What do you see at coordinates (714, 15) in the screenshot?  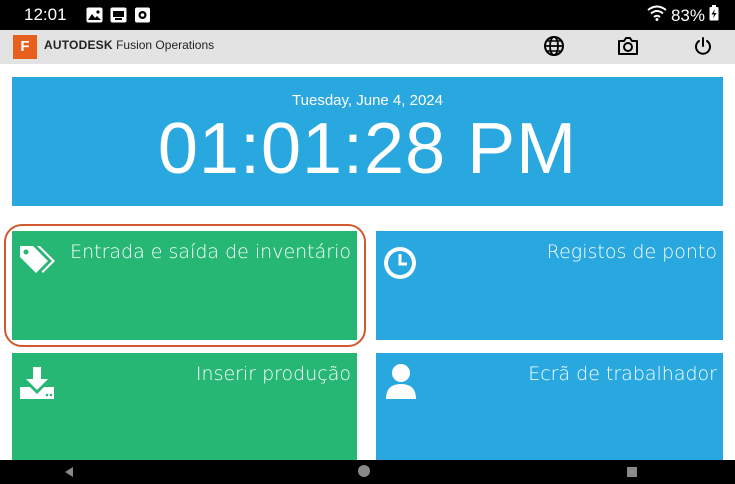 I see `battery-charging-icon` at bounding box center [714, 15].